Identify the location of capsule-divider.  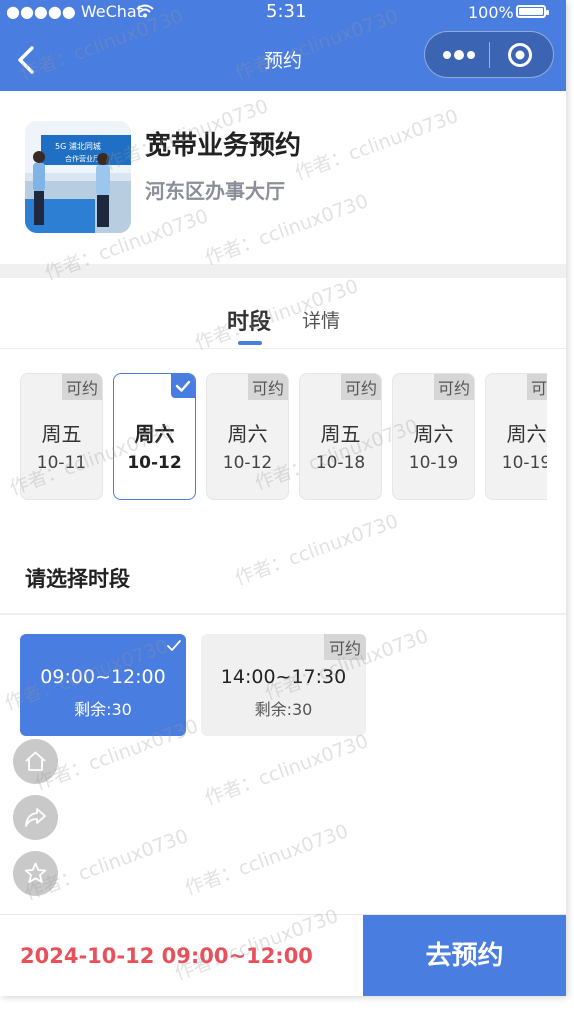
(489, 55).